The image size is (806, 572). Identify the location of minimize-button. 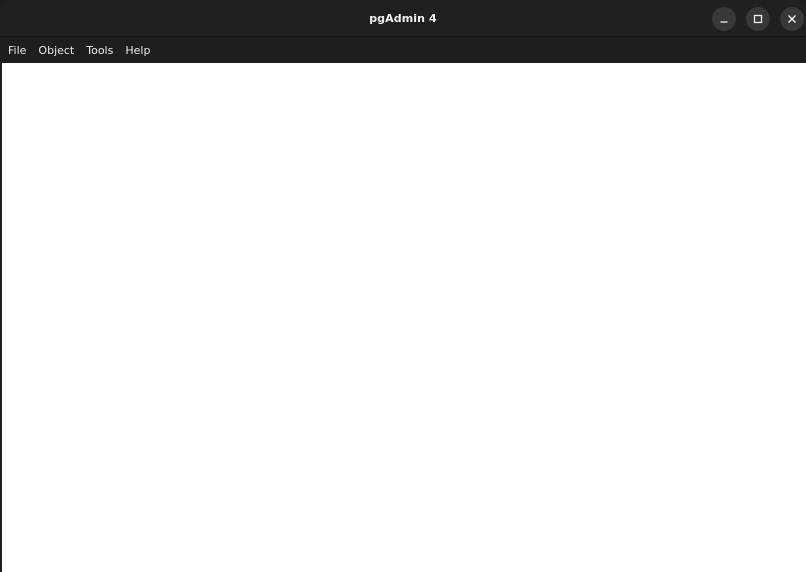
(724, 19).